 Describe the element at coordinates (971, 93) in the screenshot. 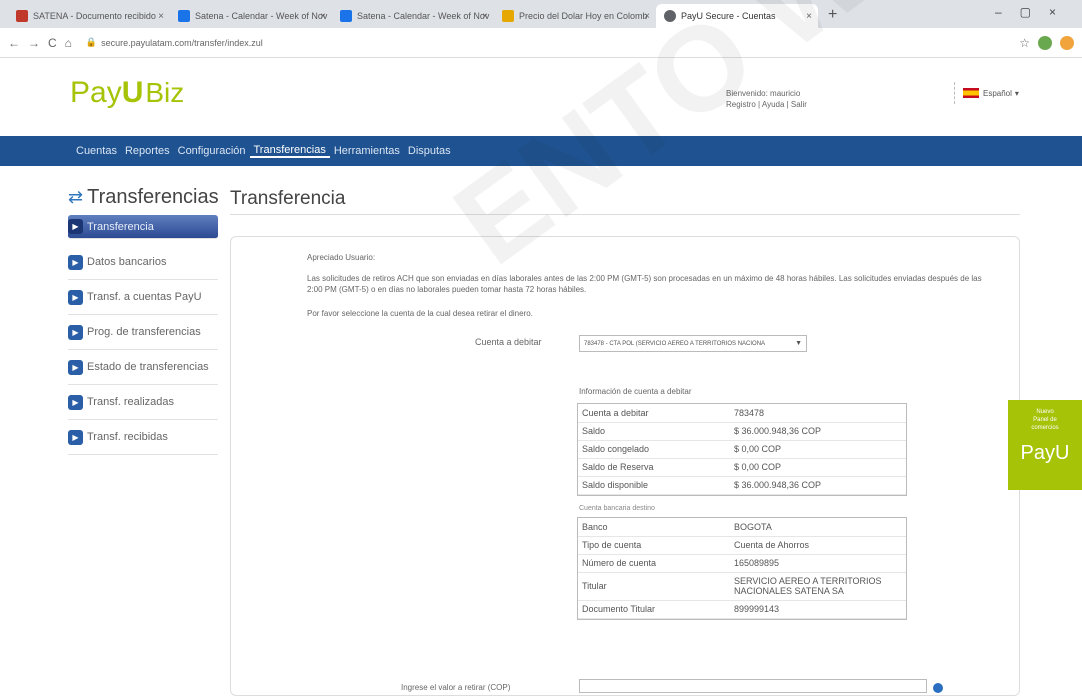

I see `spain-flag-icon` at that location.